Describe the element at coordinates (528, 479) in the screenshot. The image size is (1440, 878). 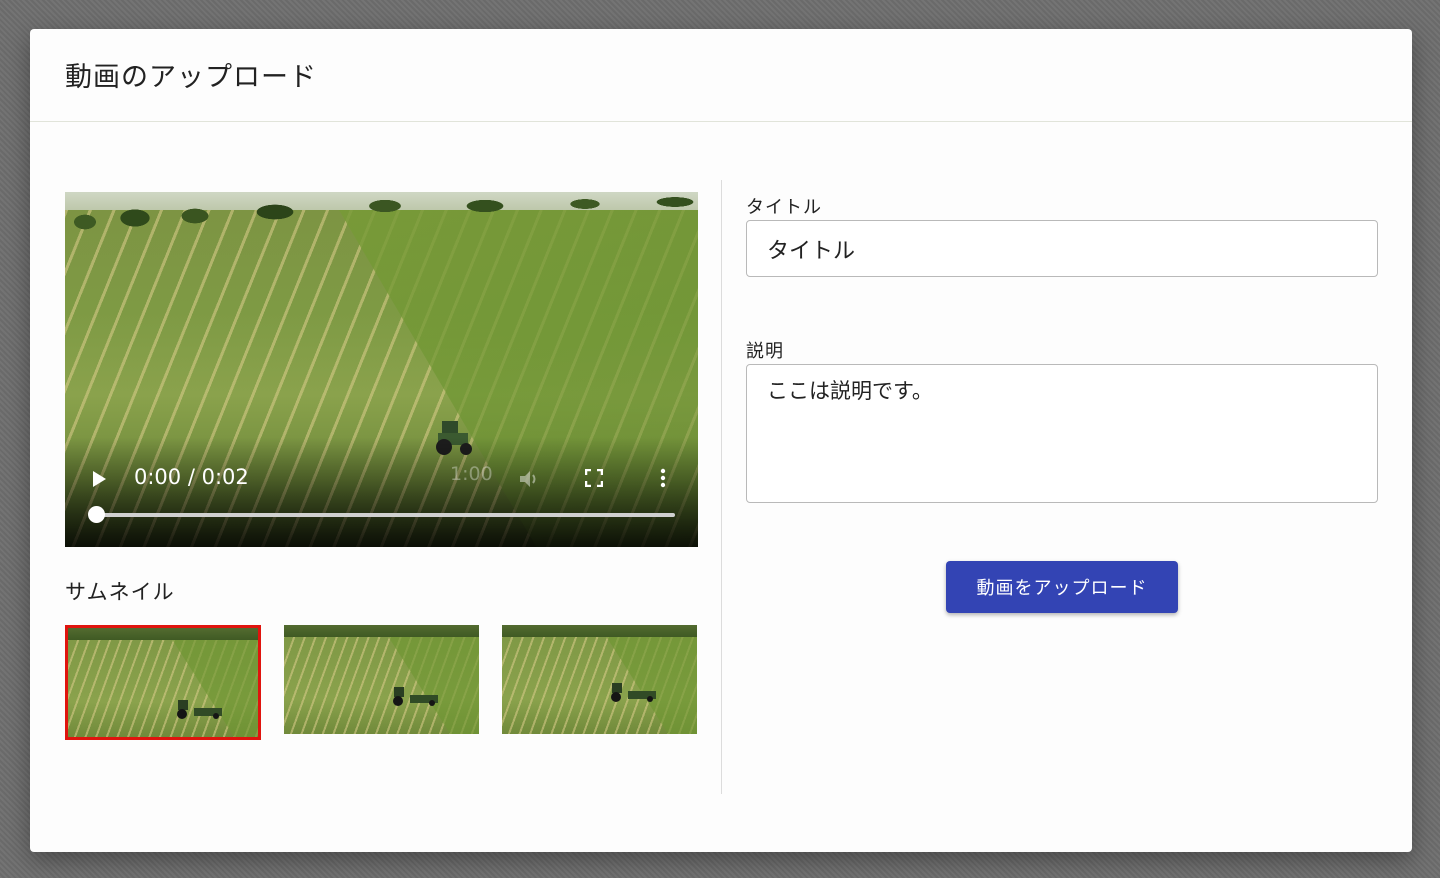
I see `volume-icon` at that location.